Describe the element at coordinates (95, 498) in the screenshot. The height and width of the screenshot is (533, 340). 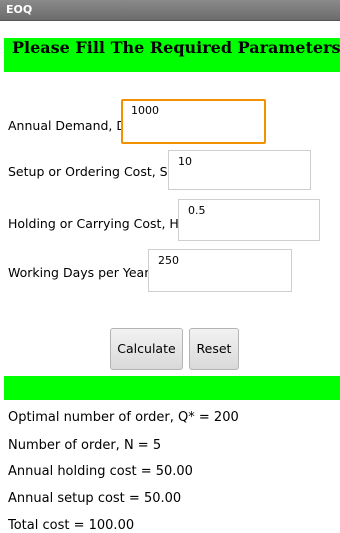
I see `result-annual-setup: Annual setup cost = 50.00` at that location.